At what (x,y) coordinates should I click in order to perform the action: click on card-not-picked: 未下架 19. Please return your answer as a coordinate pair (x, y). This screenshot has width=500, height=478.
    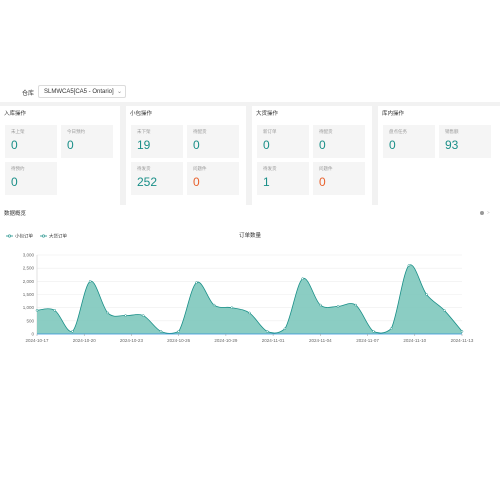
    Looking at the image, I should click on (157, 141).